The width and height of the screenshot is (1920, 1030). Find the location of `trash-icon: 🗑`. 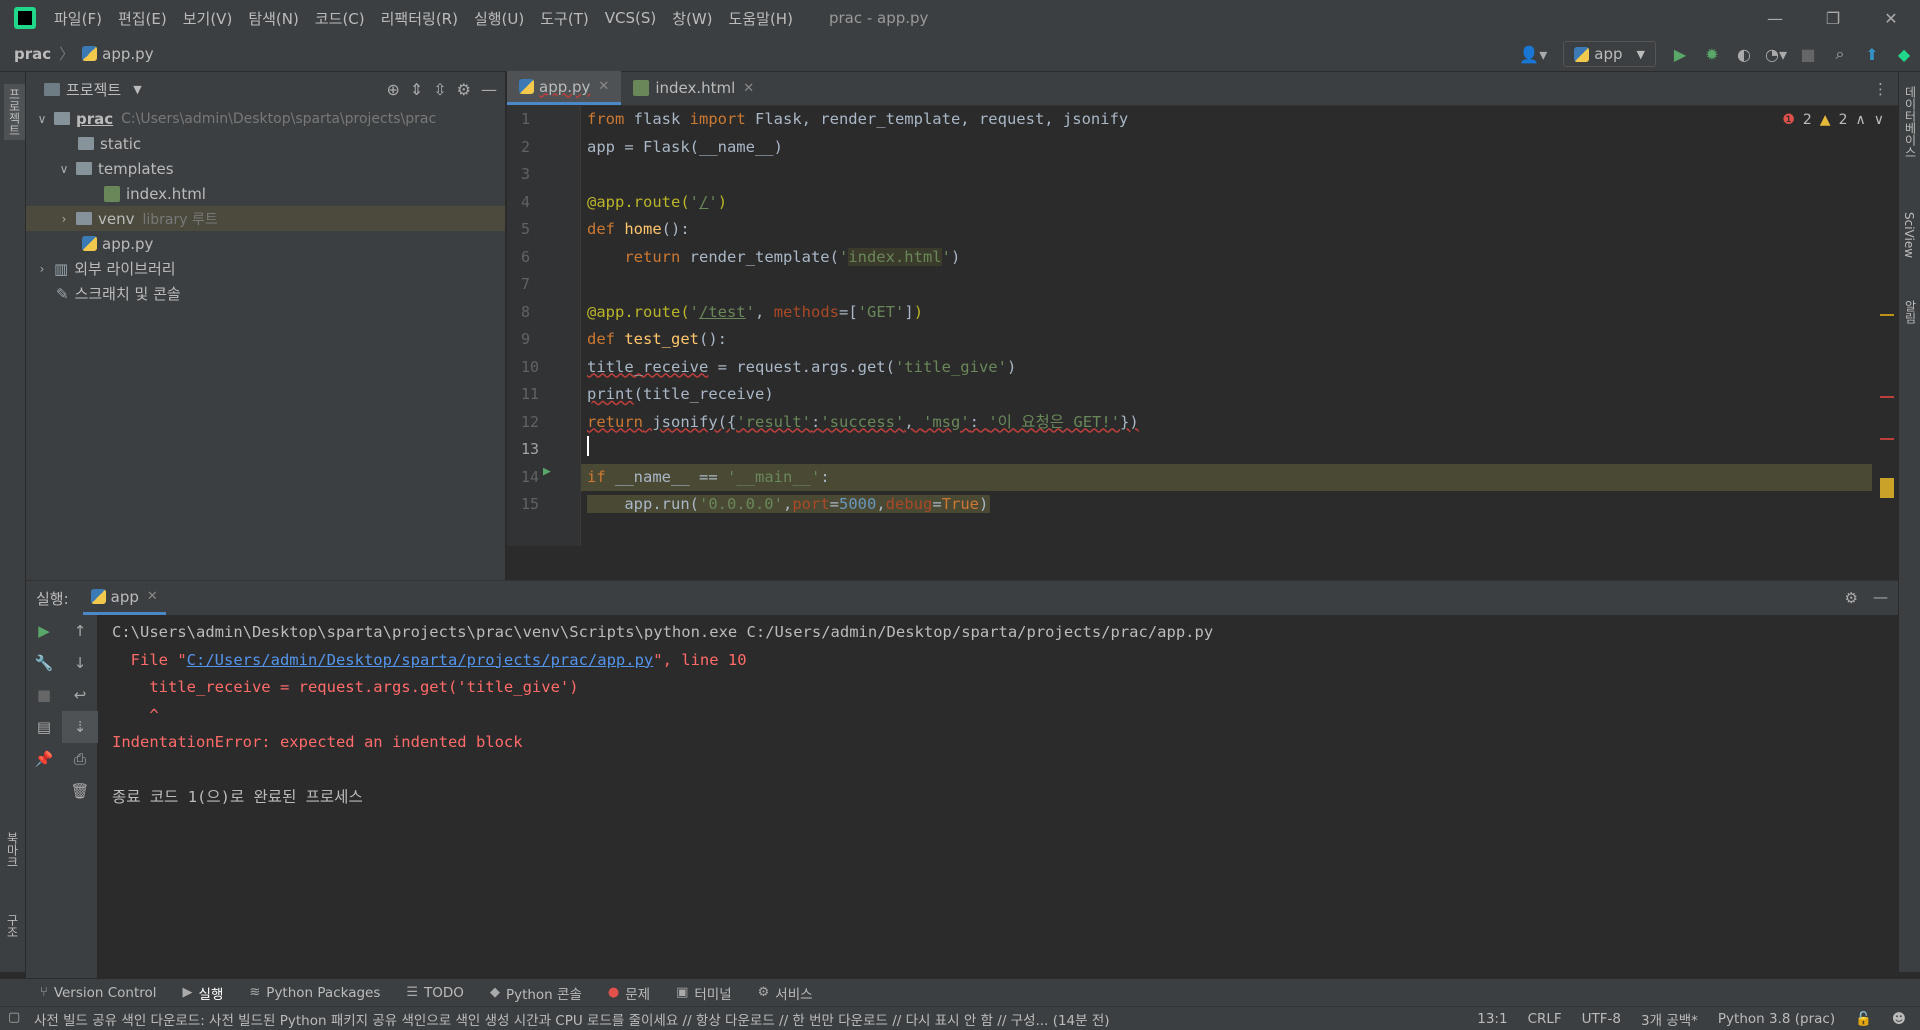

trash-icon: 🗑 is located at coordinates (80, 791).